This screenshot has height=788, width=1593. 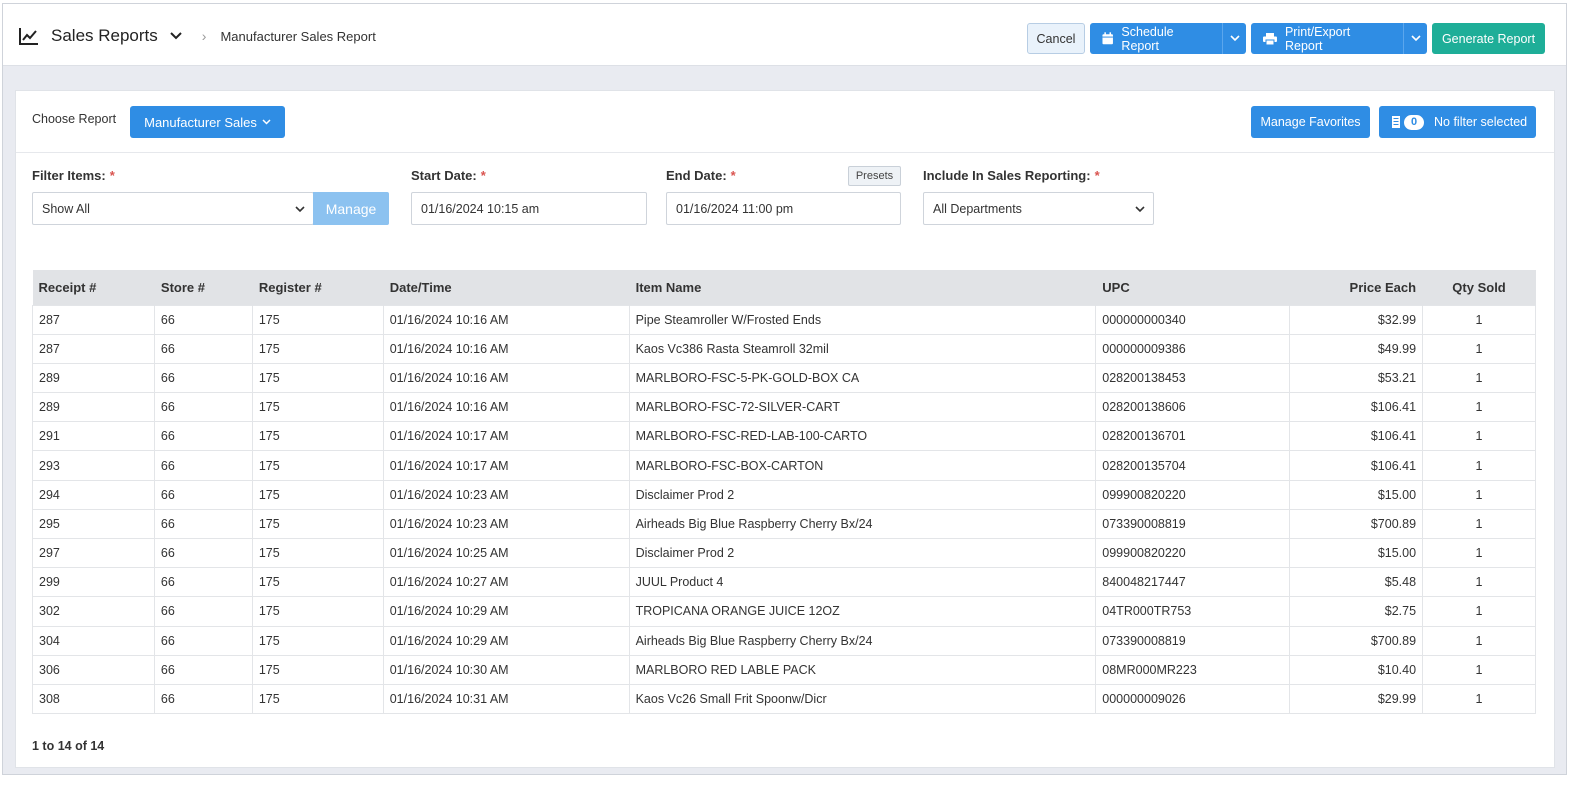 I want to click on table-cell: 04TR000TR753, so click(x=1193, y=611).